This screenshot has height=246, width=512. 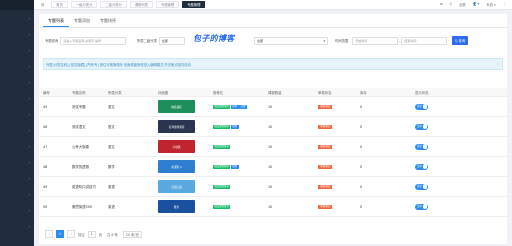 What do you see at coordinates (451, 4) in the screenshot?
I see `toolbar-tool: ⚲` at bounding box center [451, 4].